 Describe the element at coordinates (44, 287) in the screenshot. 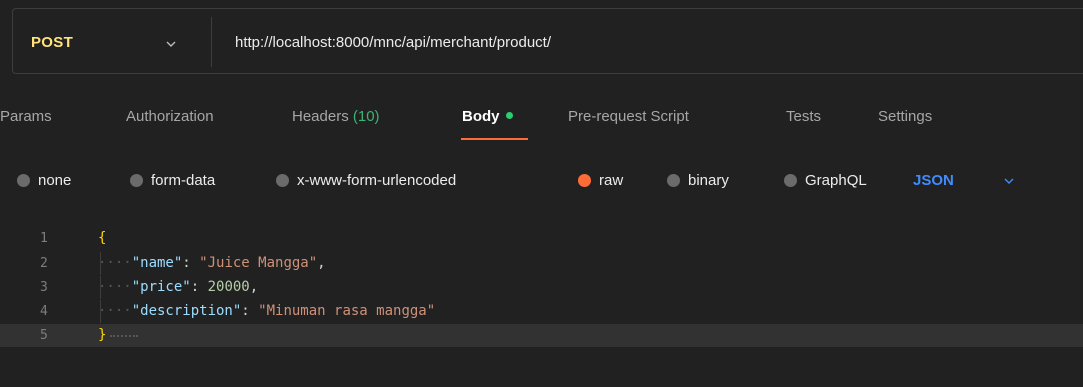

I see `line-number: 3` at that location.